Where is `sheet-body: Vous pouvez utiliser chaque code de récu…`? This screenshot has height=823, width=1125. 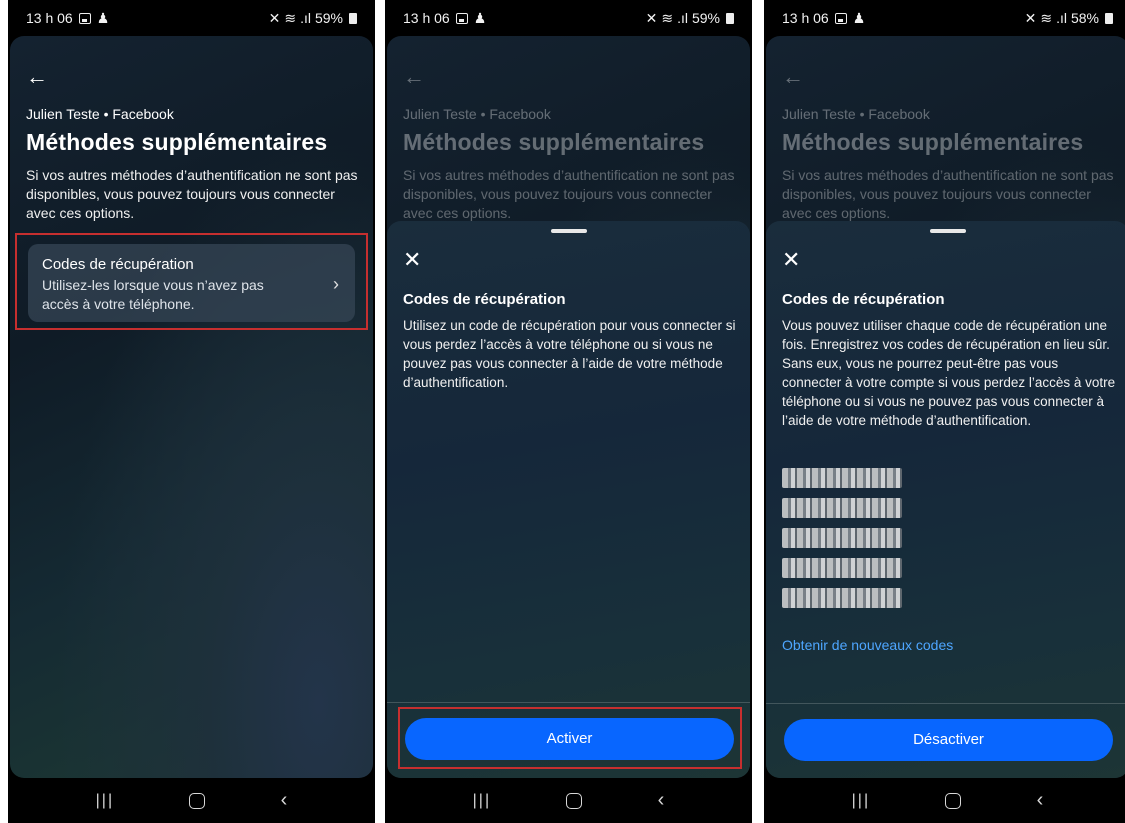
sheet-body: Vous pouvez utiliser chaque code de récu… is located at coordinates (949, 373).